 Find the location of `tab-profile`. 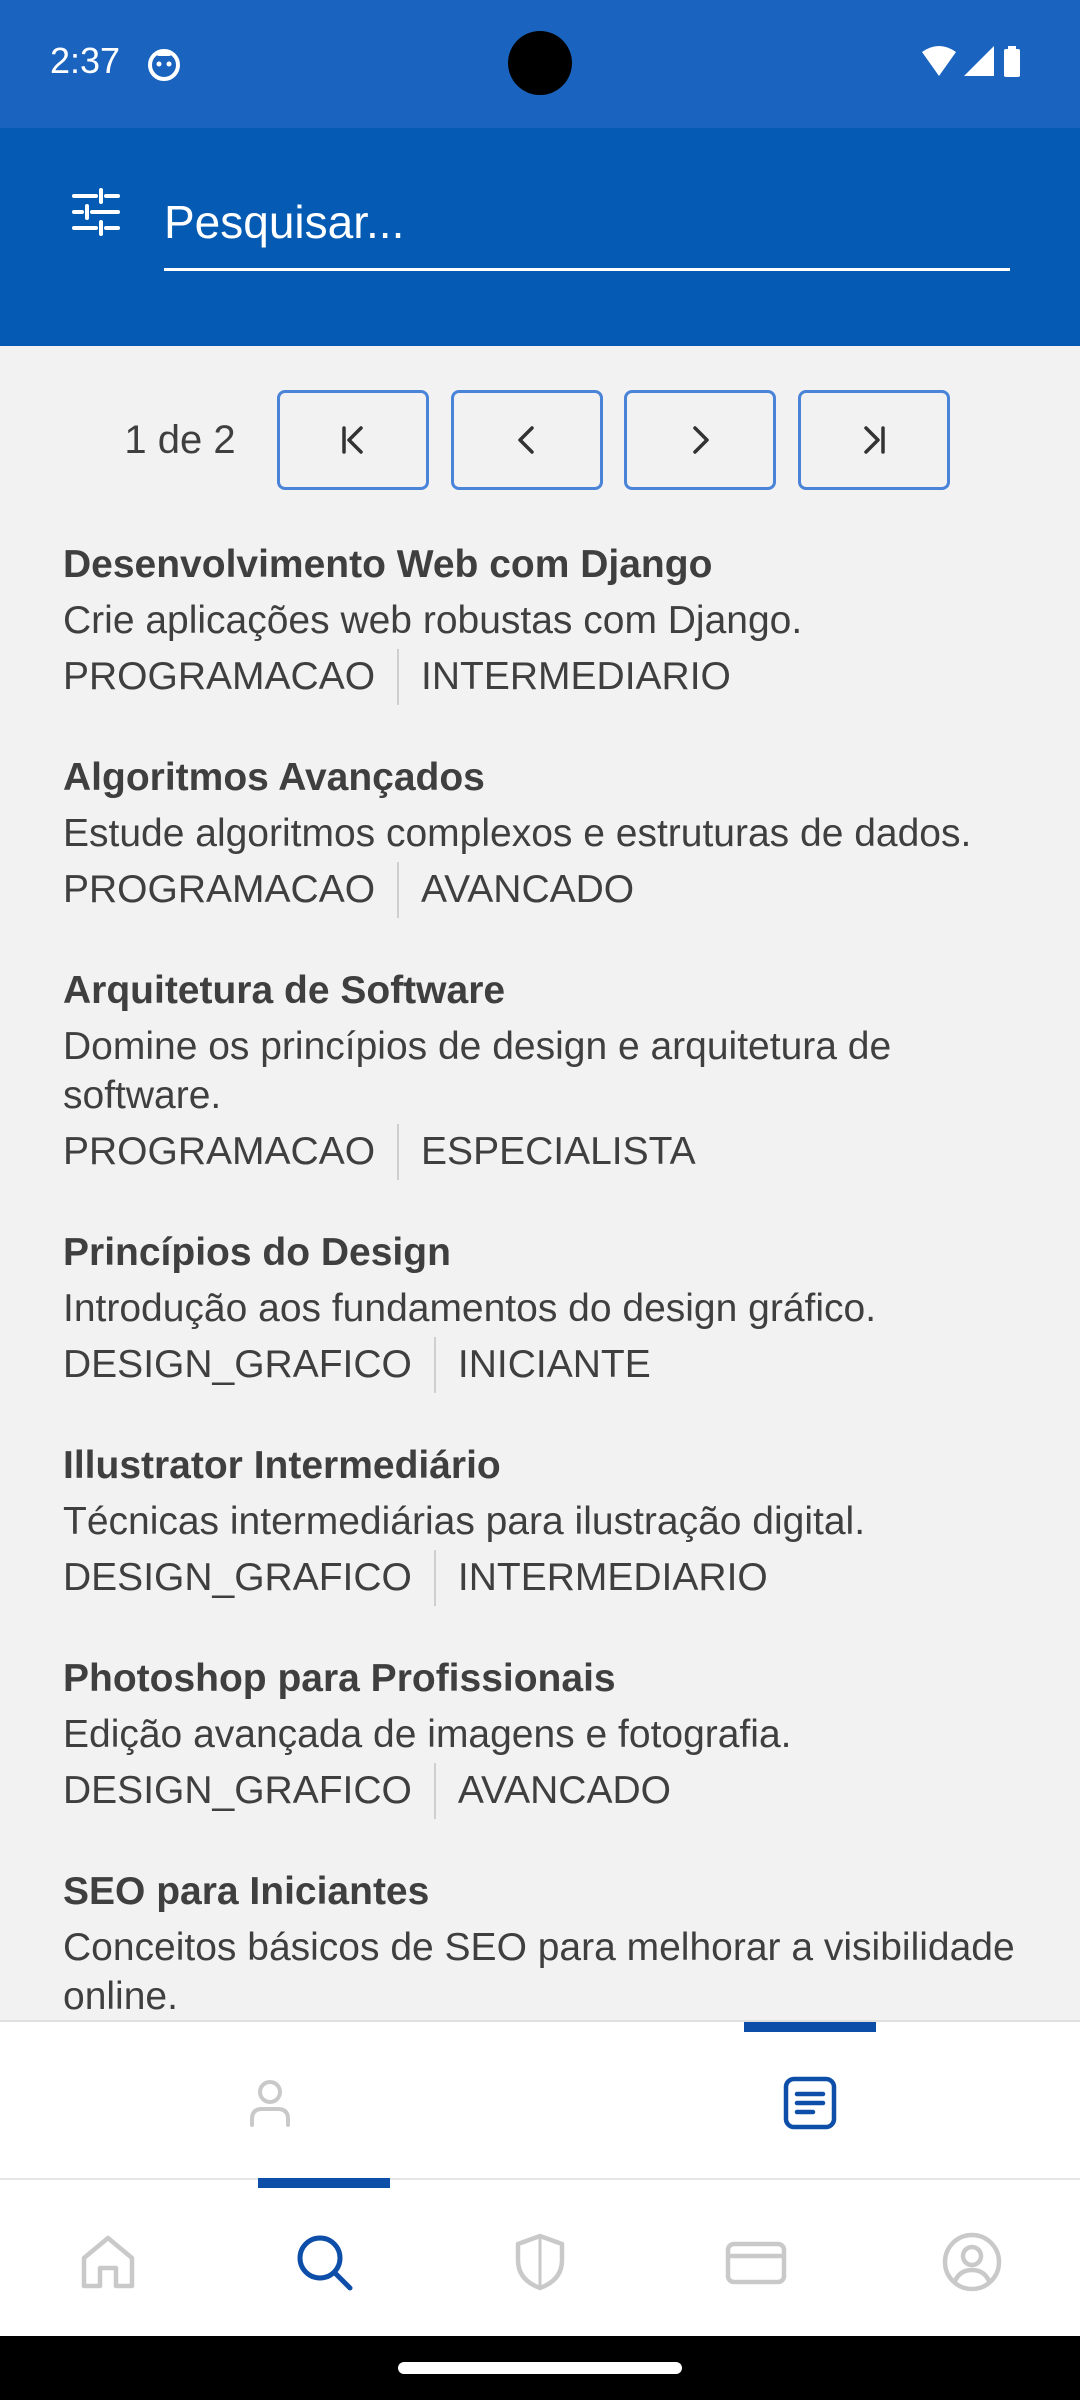

tab-profile is located at coordinates (270, 2103).